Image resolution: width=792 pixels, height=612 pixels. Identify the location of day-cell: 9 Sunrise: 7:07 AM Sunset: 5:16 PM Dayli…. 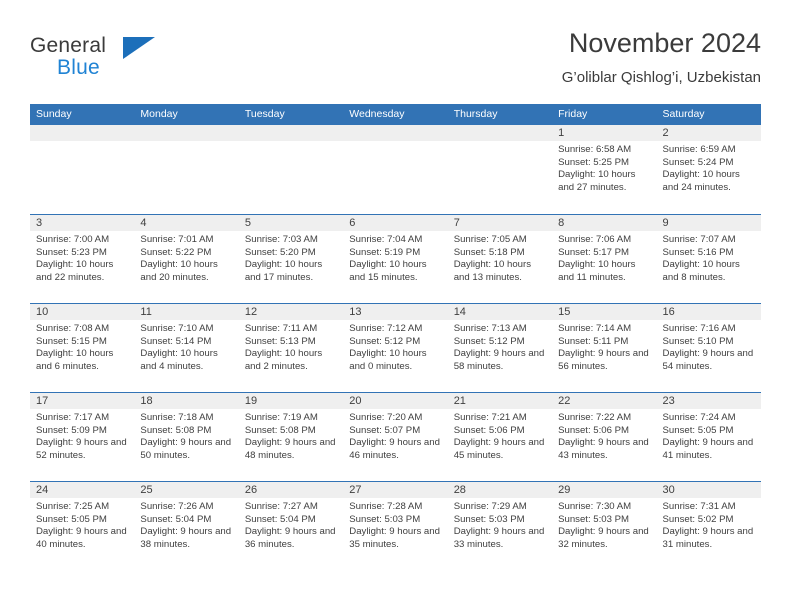
(708, 259).